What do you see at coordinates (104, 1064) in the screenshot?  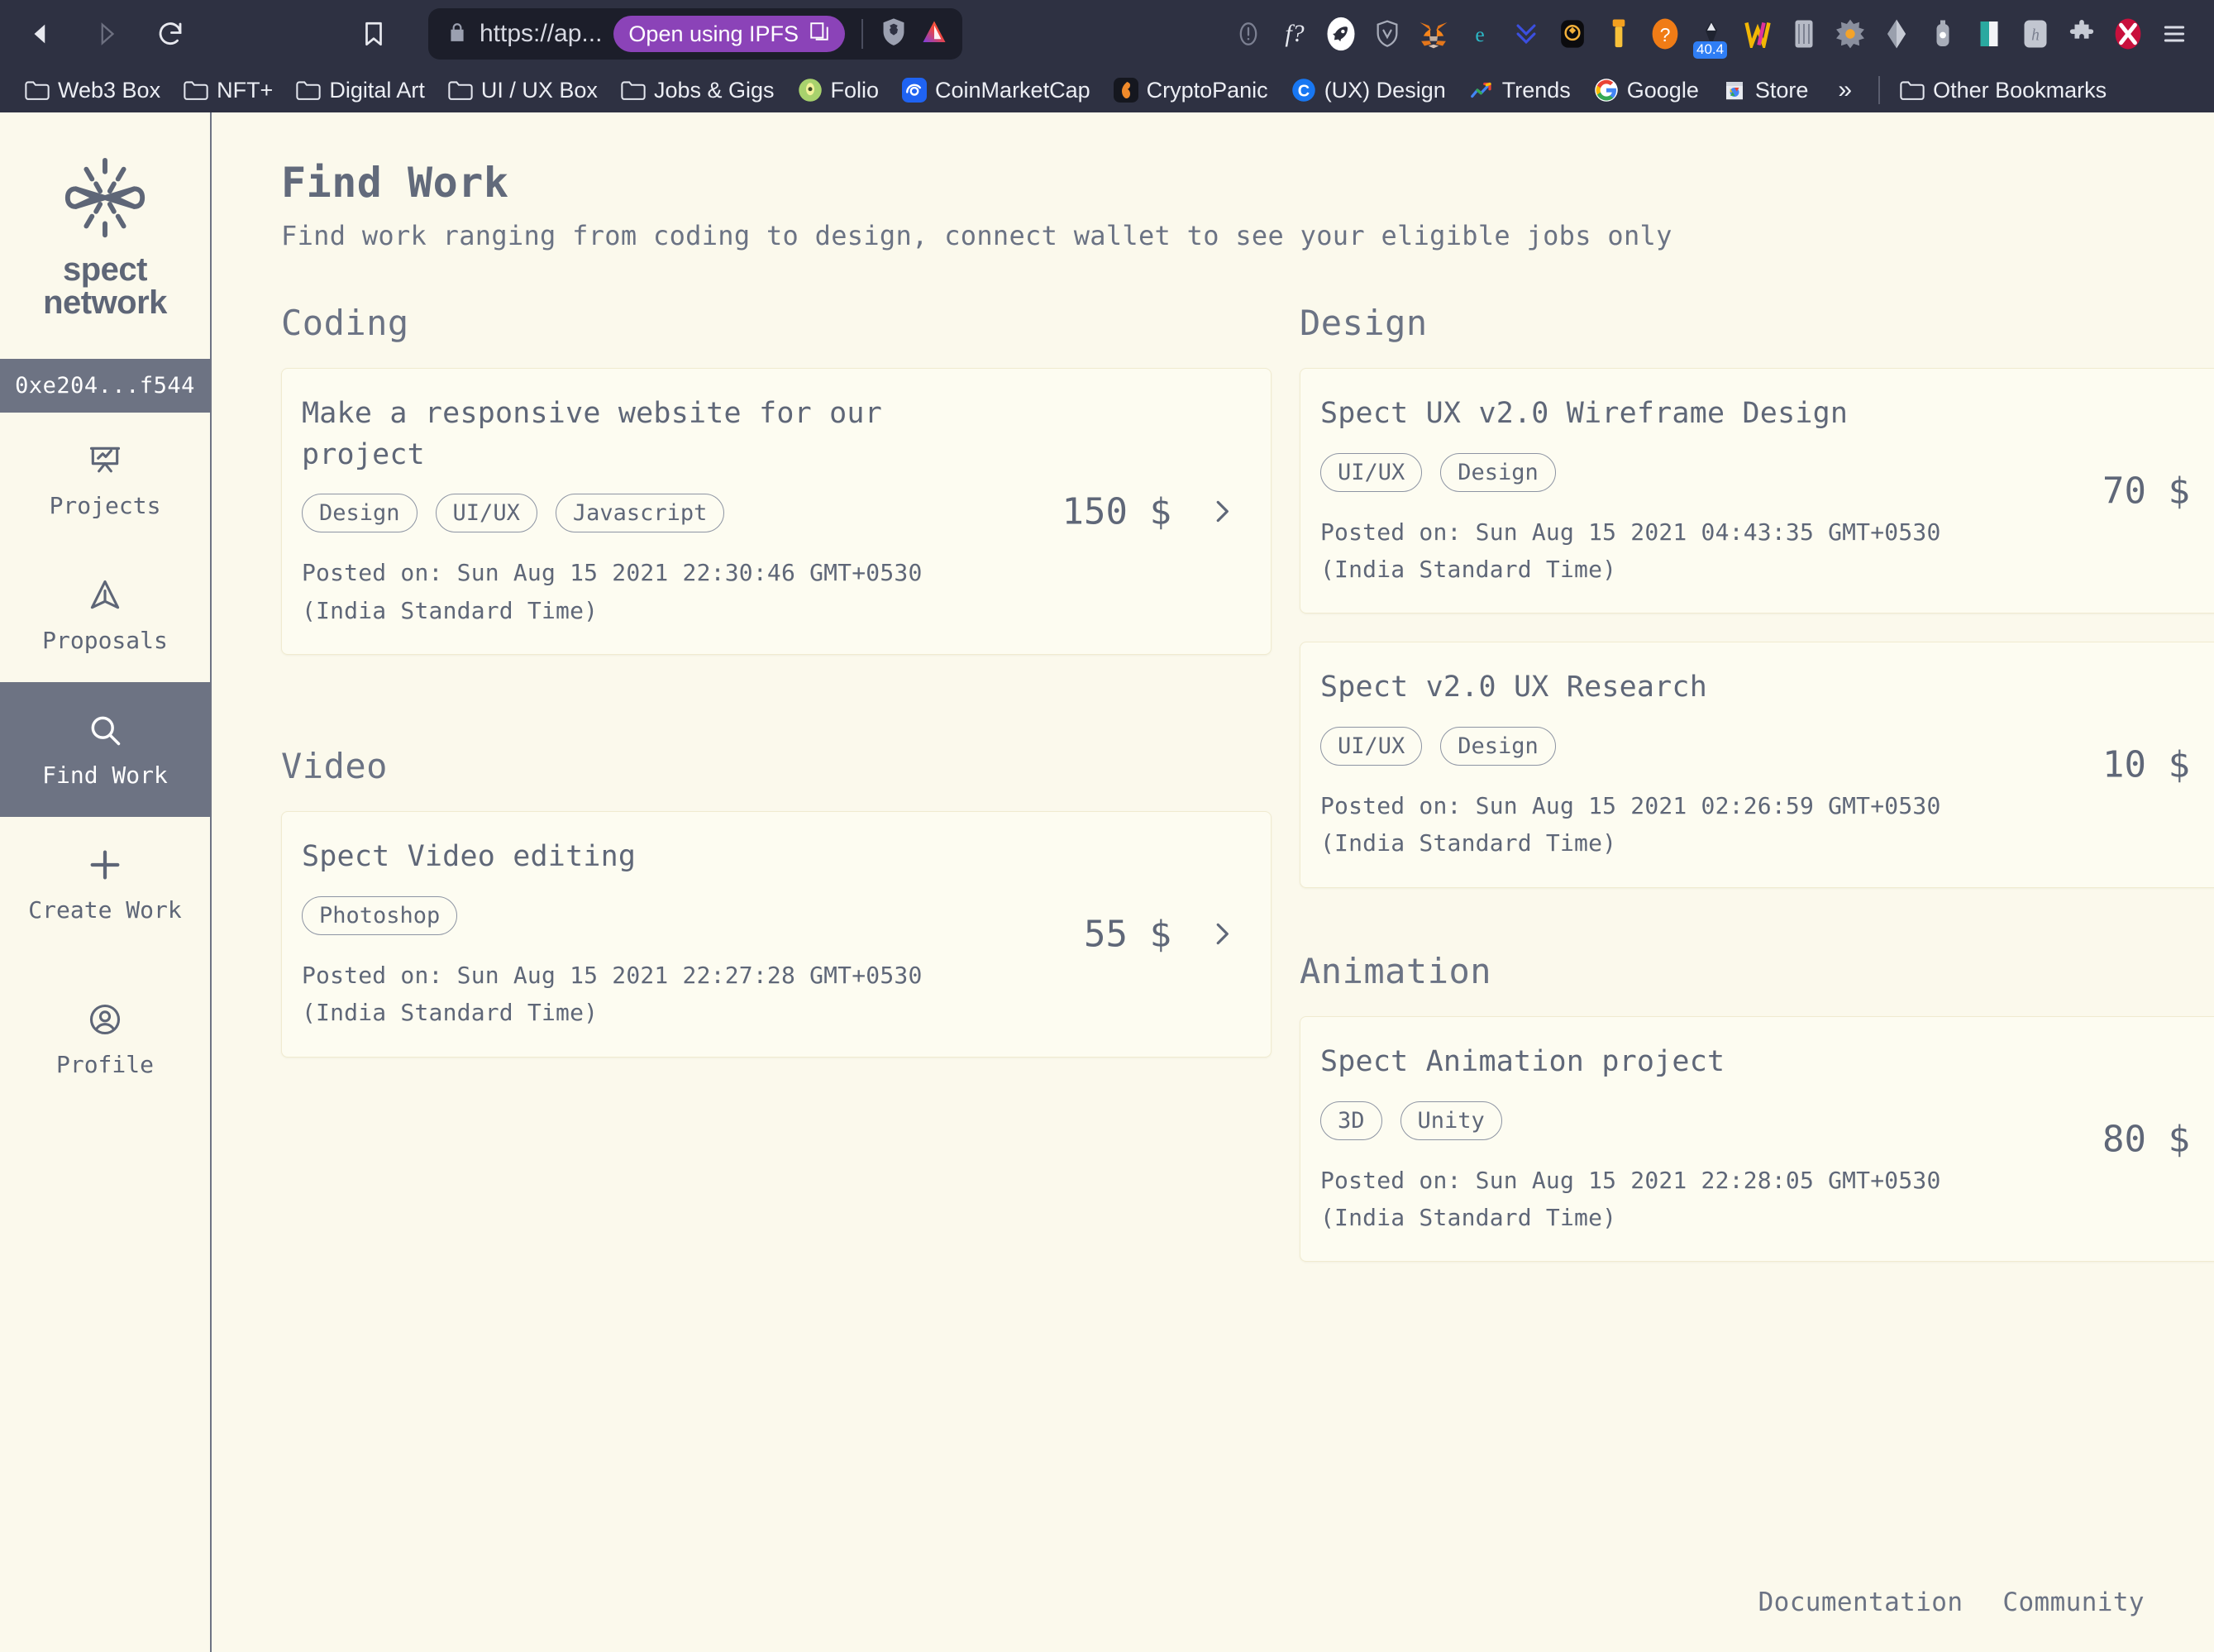 I see `sidebar-item-label: Profile` at bounding box center [104, 1064].